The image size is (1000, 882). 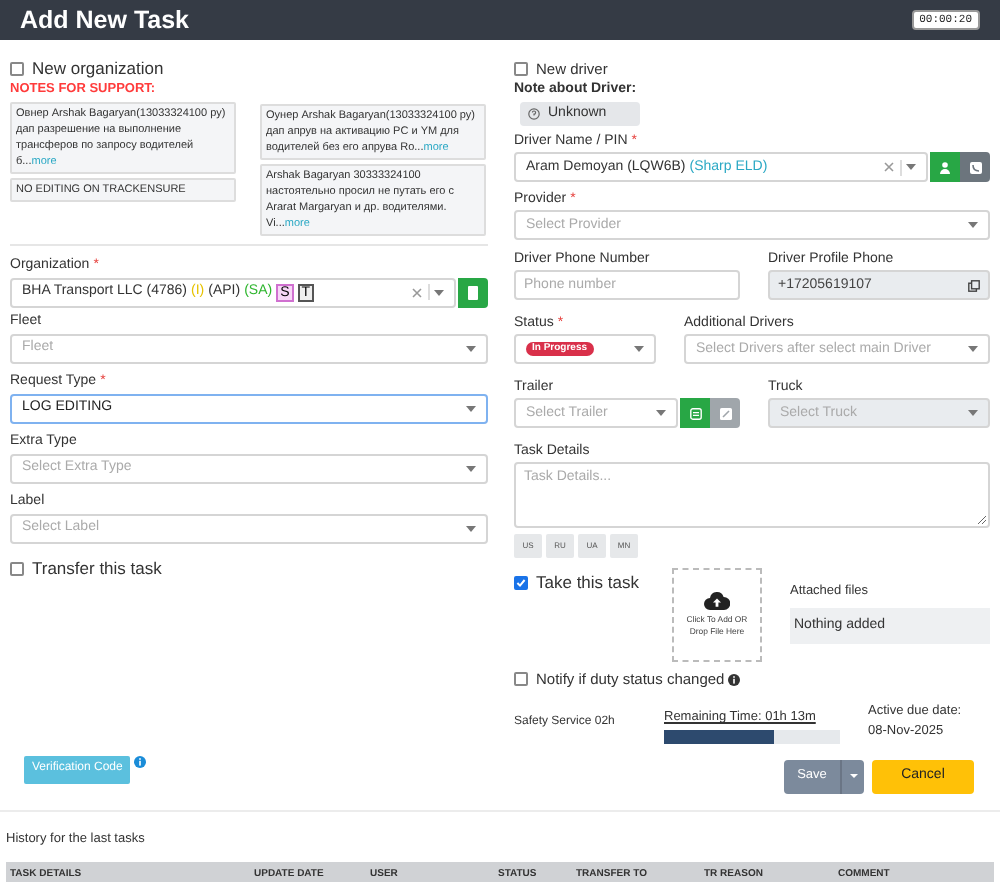 I want to click on trailer-list-button, so click(x=695, y=413).